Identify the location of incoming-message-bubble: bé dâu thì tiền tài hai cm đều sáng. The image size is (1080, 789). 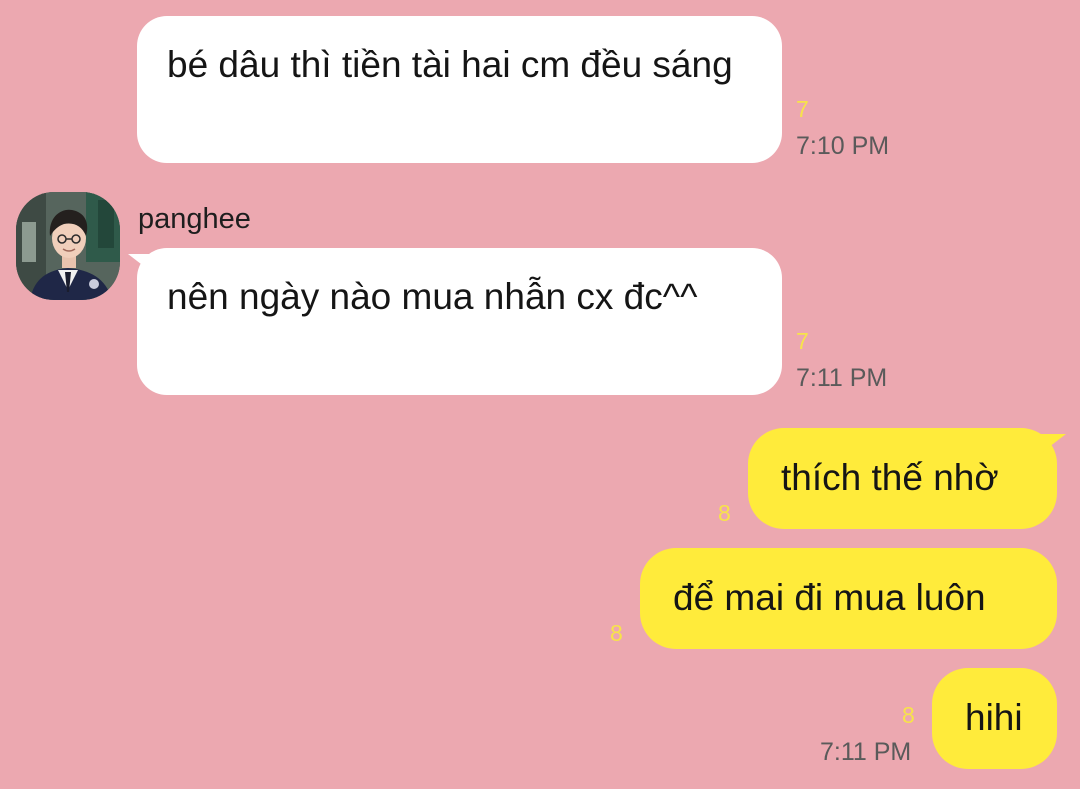
(459, 89).